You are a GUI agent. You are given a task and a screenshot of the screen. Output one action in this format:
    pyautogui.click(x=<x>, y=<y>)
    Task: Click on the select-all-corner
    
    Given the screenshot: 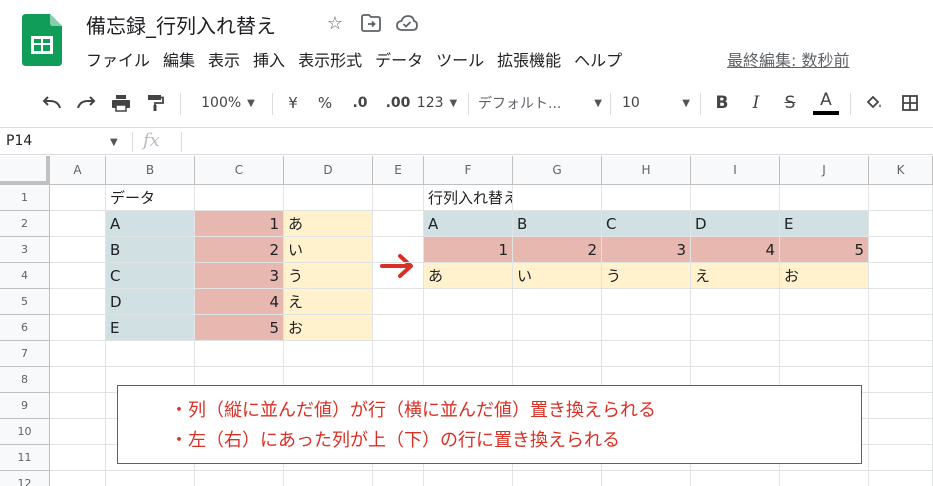 What is the action you would take?
    pyautogui.click(x=25, y=170)
    